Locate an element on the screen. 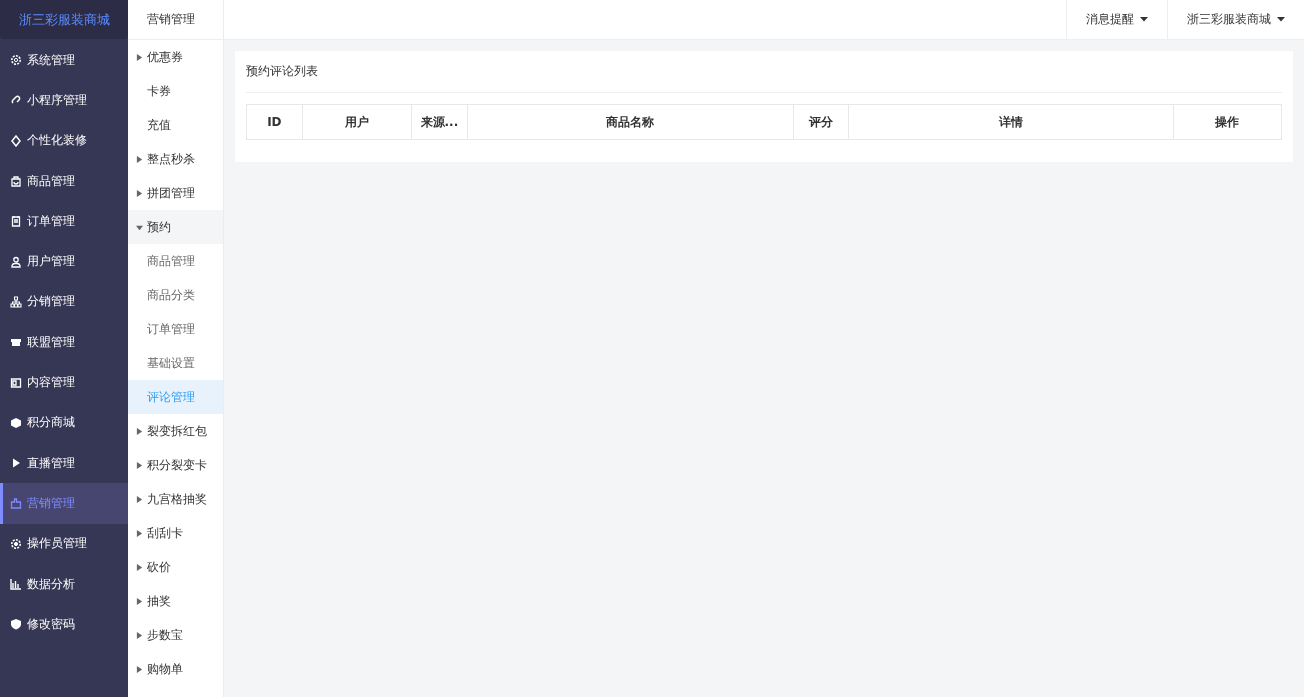 The image size is (1304, 697). gear-icon is located at coordinates (16, 60).